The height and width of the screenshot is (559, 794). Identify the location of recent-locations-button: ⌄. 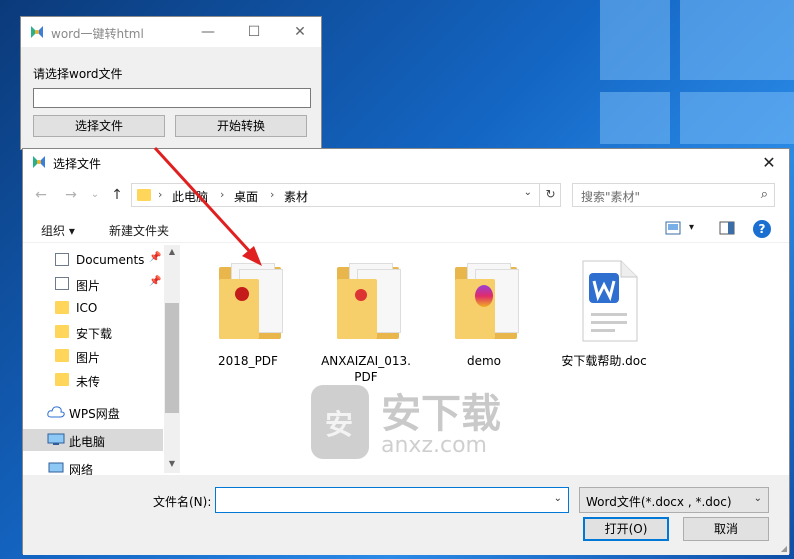
(95, 195).